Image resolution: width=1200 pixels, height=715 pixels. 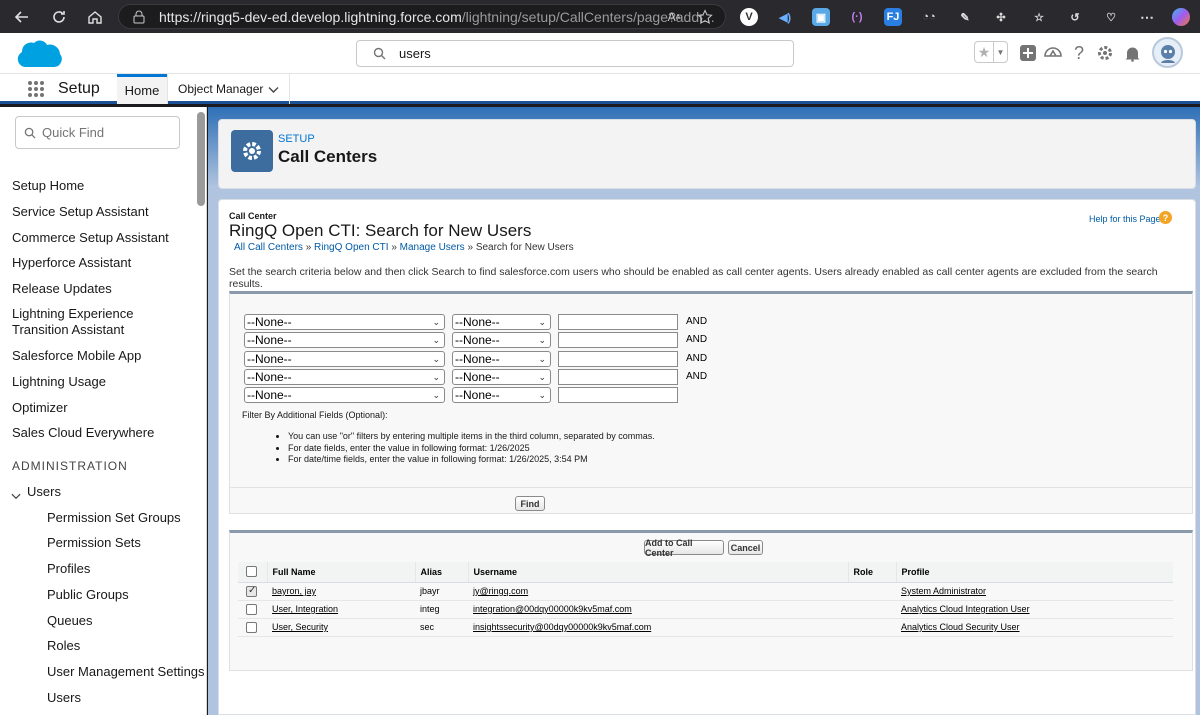 I want to click on breadcrumb-all-call-centers: All Call Centers, so click(x=268, y=247).